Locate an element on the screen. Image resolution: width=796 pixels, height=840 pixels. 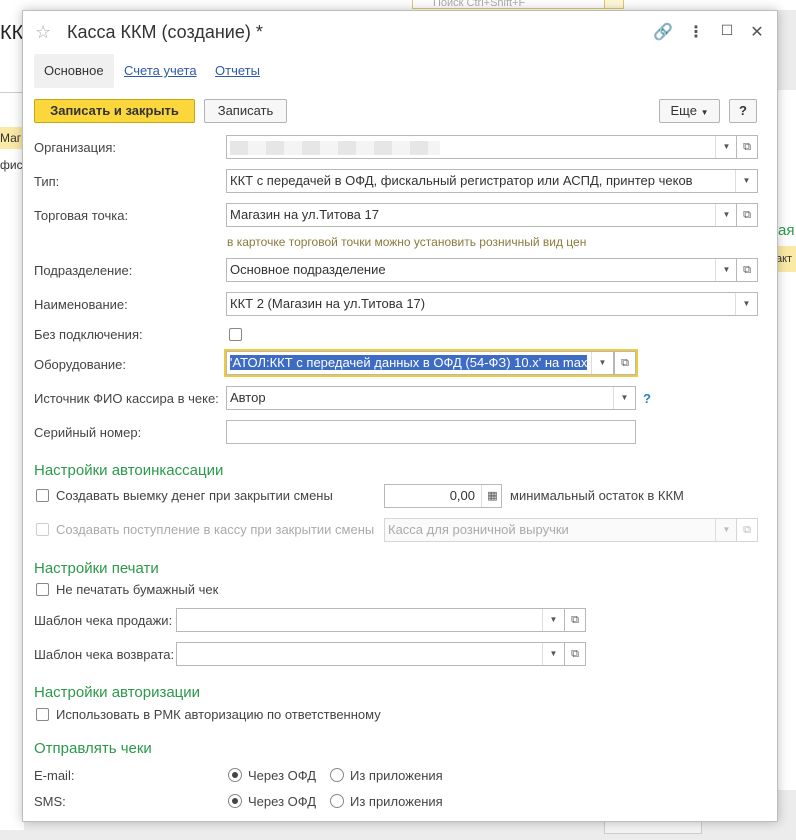
background-list-row: фис is located at coordinates (11, 165).